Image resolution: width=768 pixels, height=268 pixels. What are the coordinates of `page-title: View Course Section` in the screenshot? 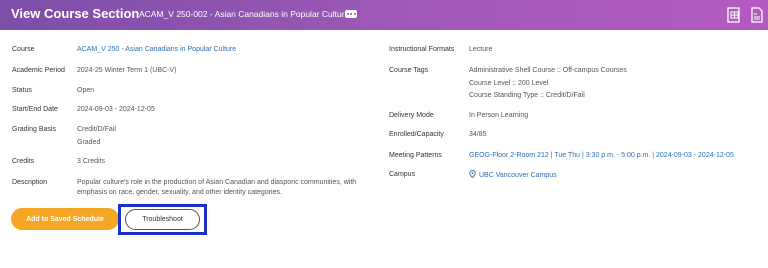 It's located at (75, 13).